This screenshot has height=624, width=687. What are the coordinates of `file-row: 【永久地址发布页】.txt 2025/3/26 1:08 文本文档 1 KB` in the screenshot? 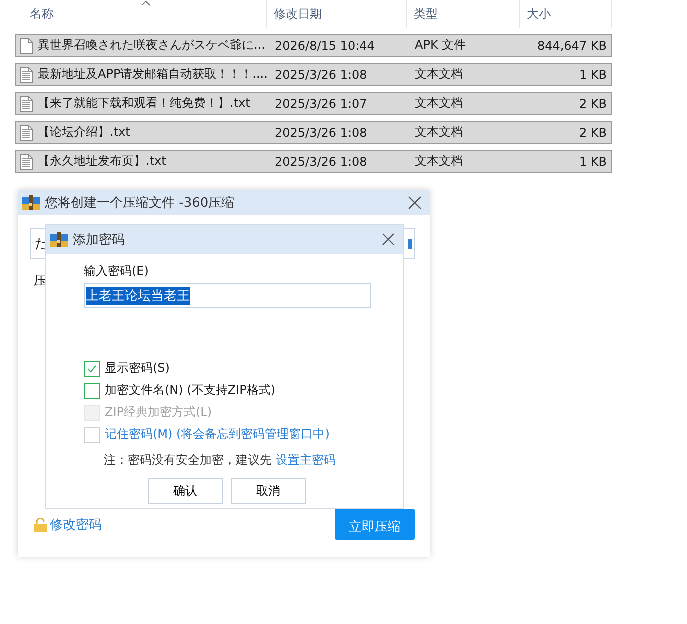 It's located at (313, 161).